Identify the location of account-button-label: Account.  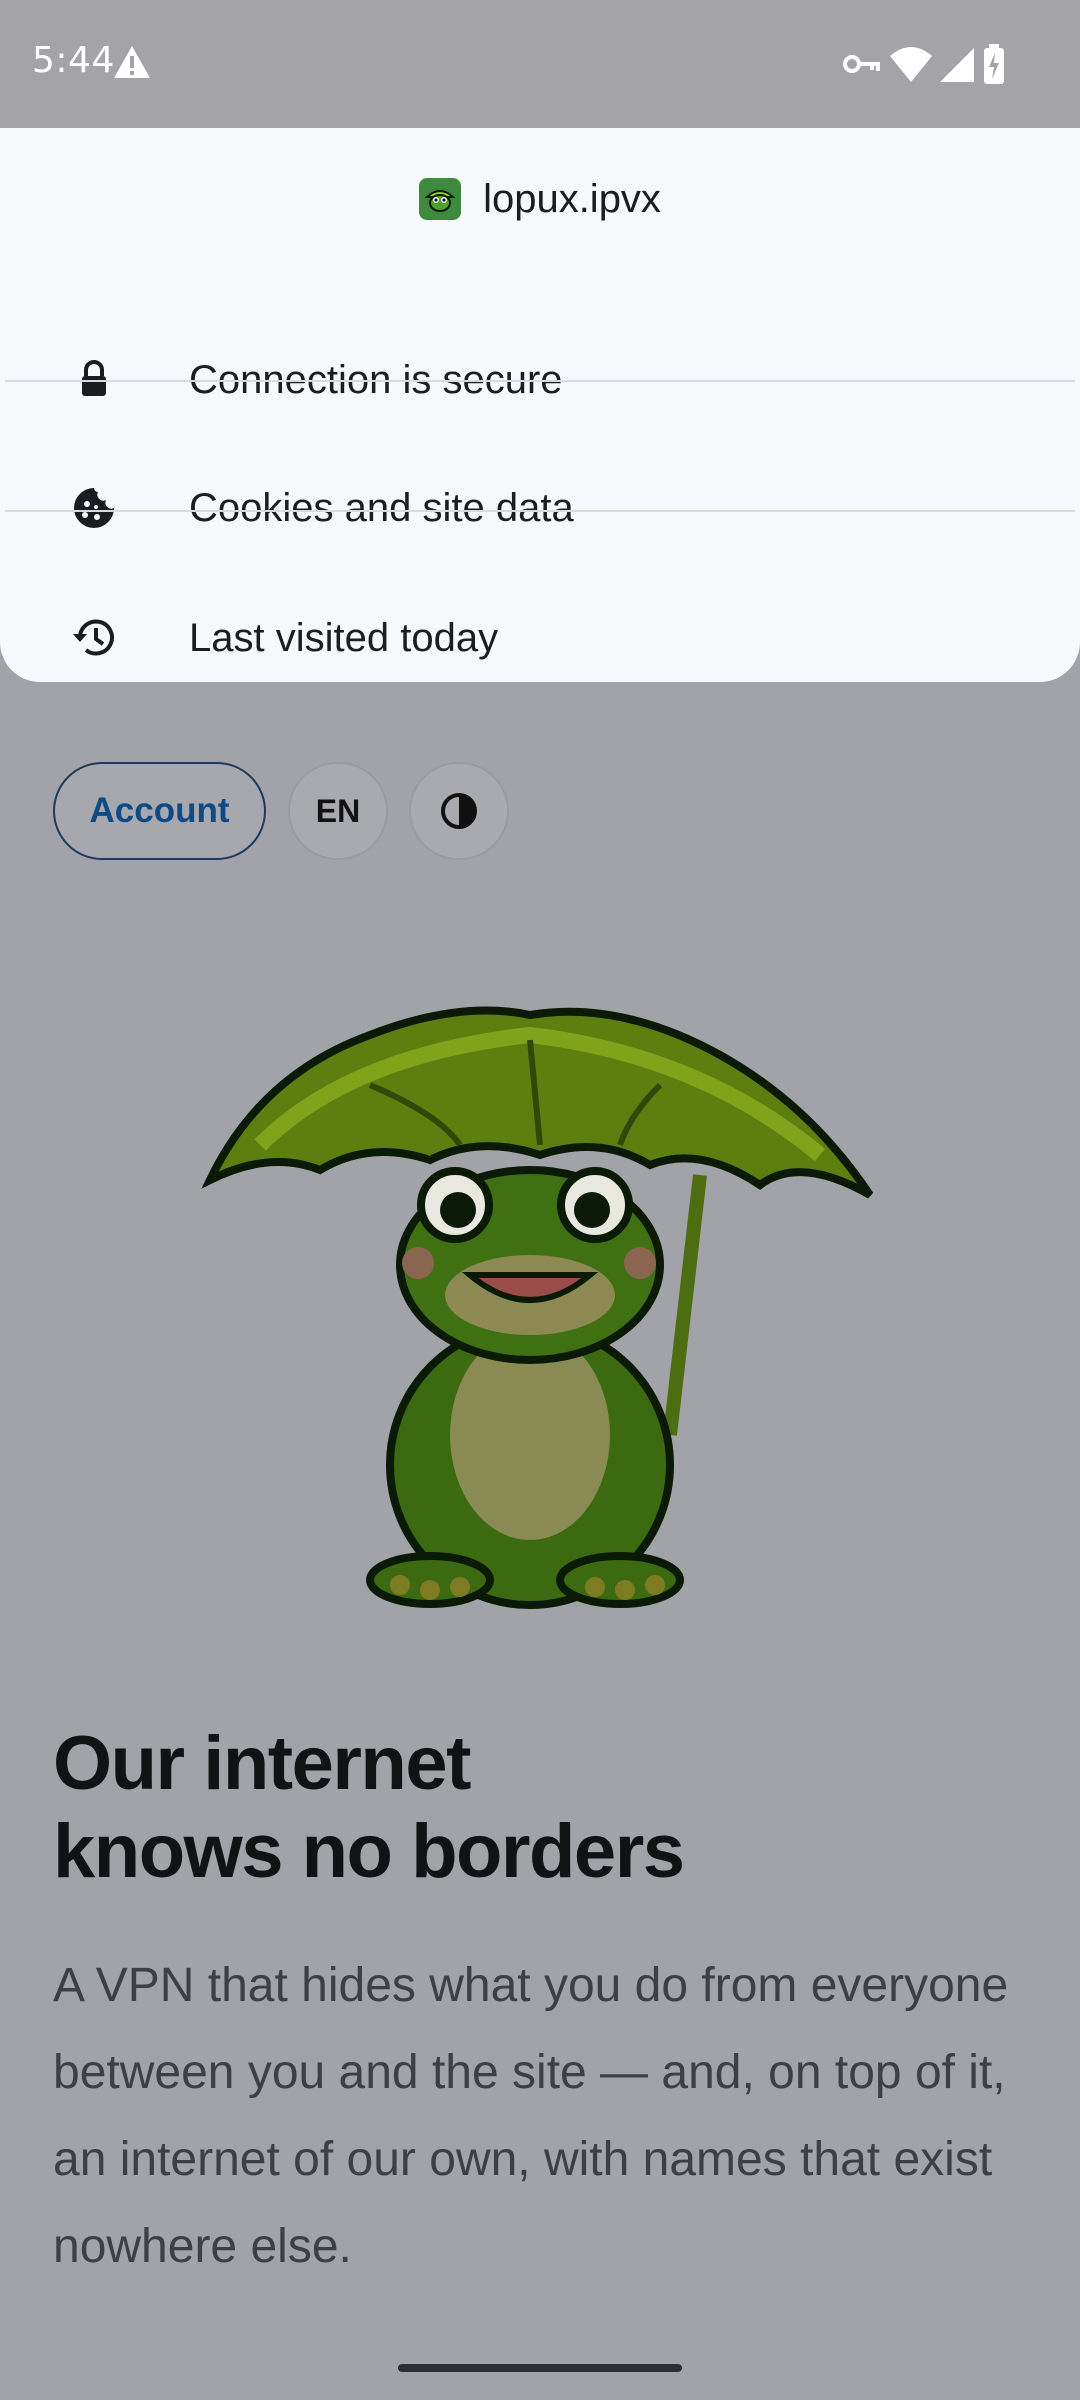
(159, 810).